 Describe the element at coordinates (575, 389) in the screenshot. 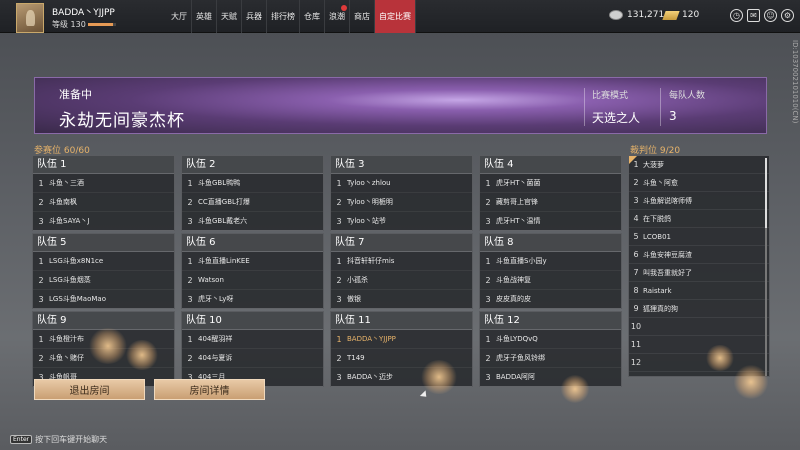

I see `bokeh-light` at that location.